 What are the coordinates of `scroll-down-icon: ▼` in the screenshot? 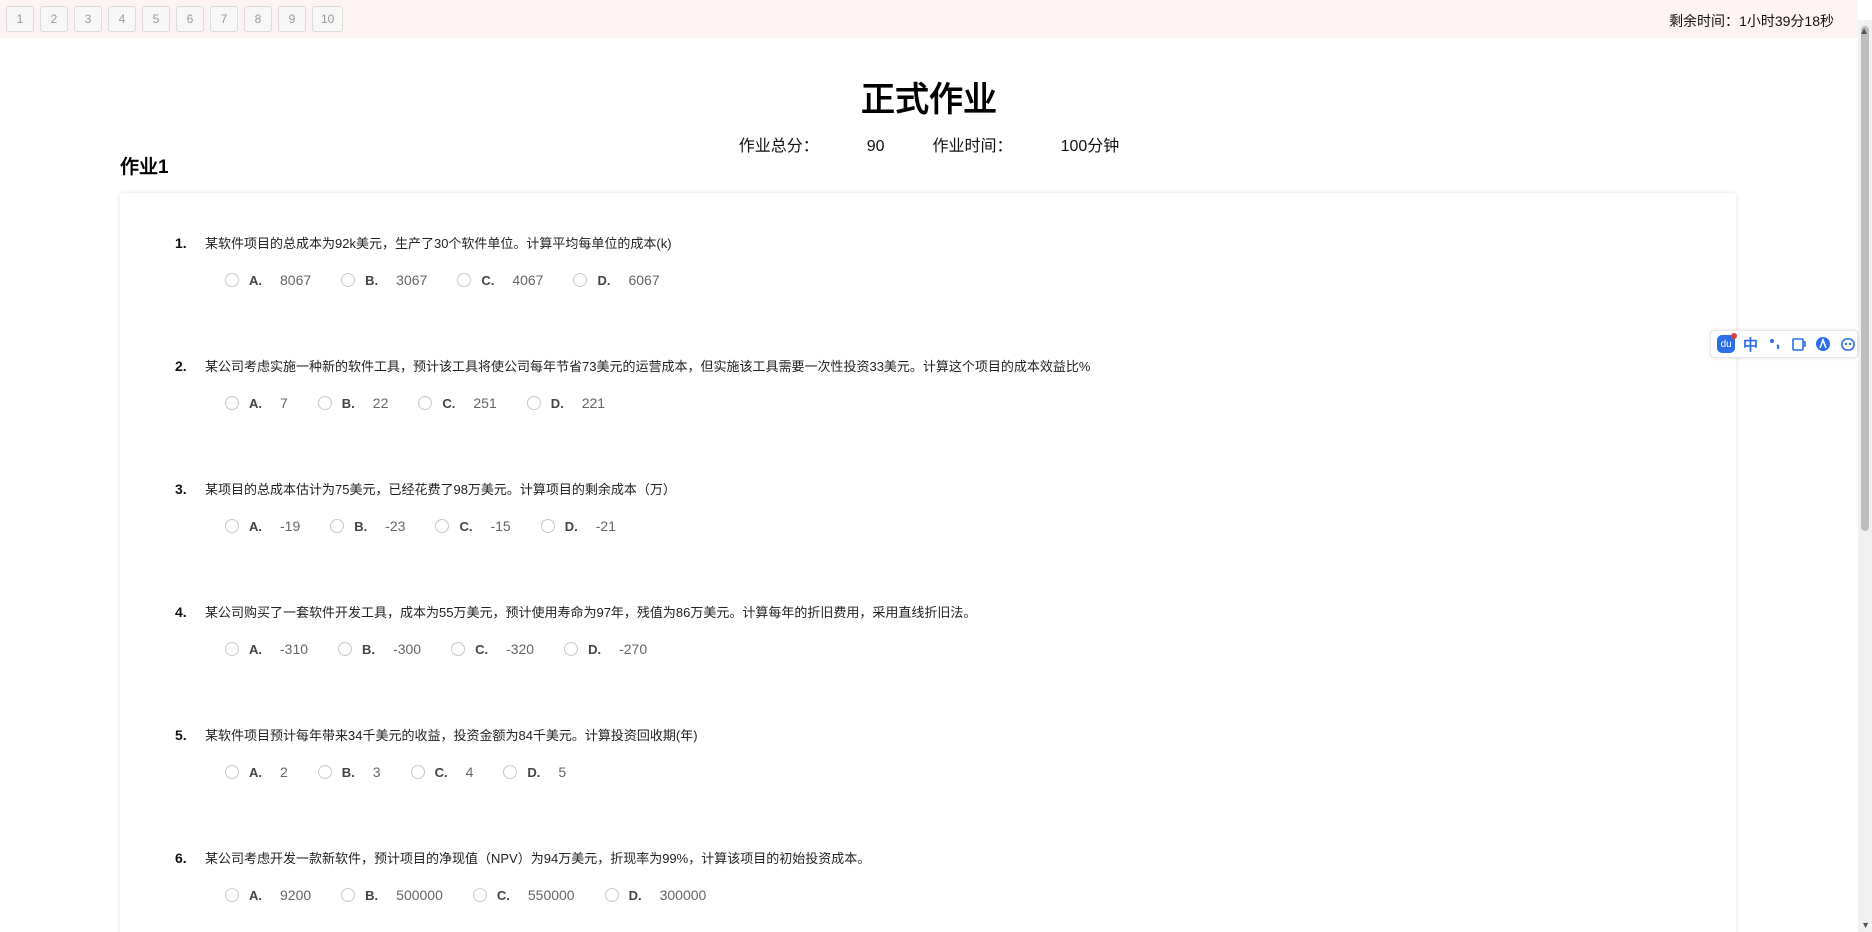 It's located at (1865, 925).